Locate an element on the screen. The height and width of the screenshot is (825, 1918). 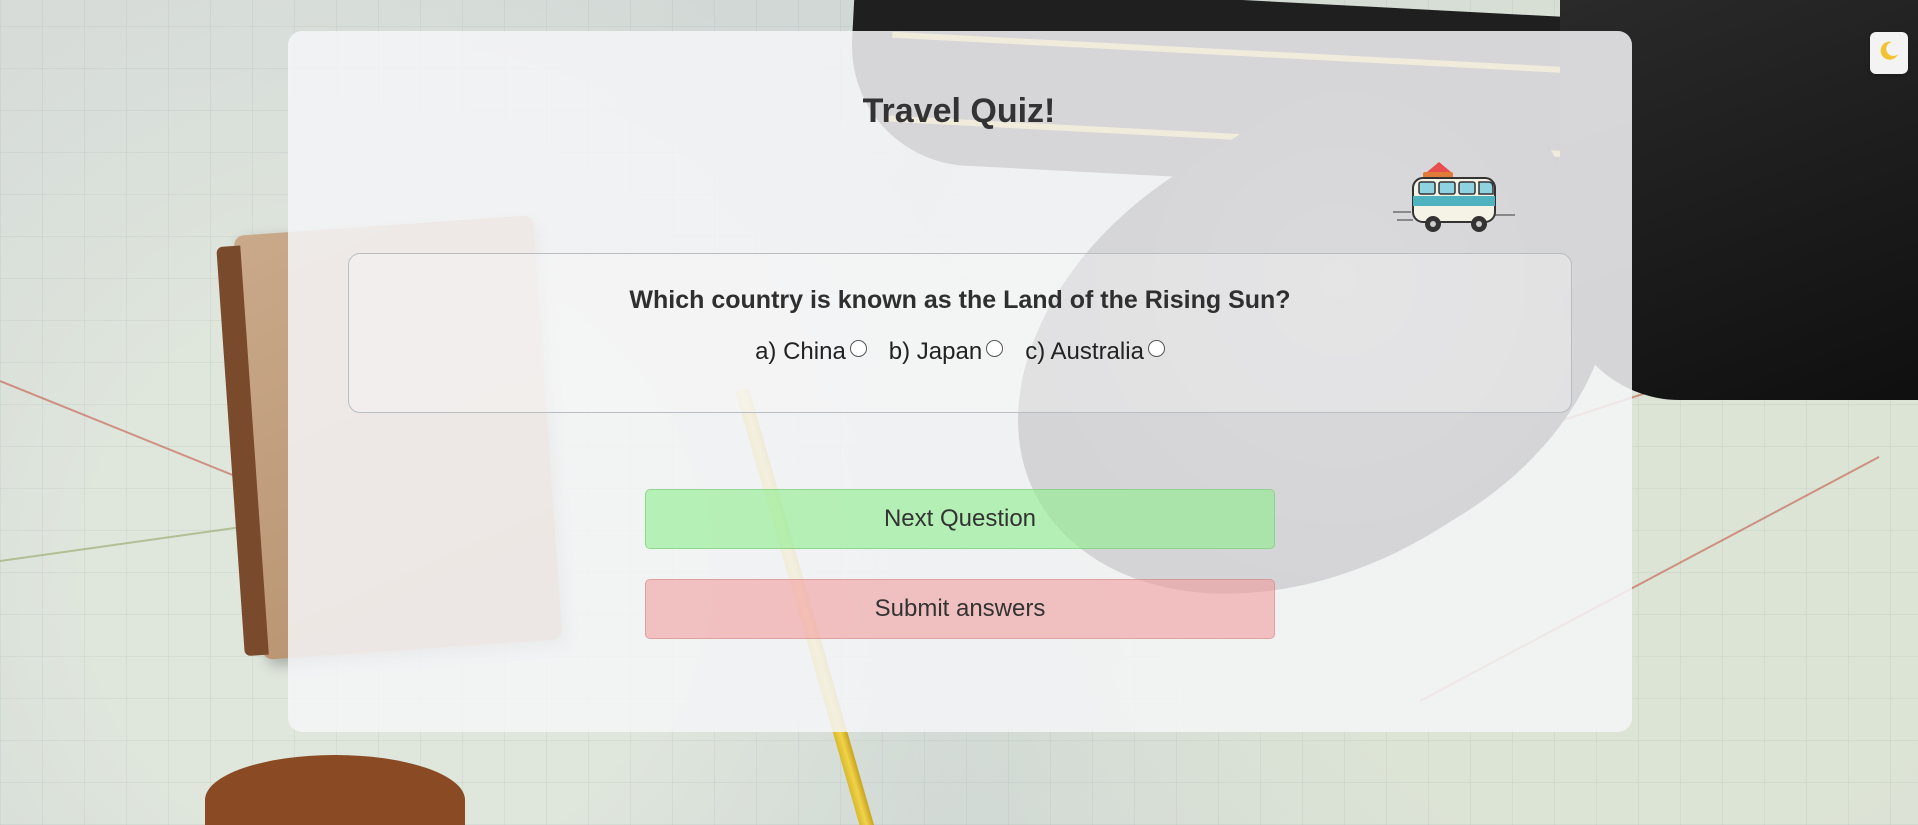
page-title: Travel Quiz! is located at coordinates (959, 111).